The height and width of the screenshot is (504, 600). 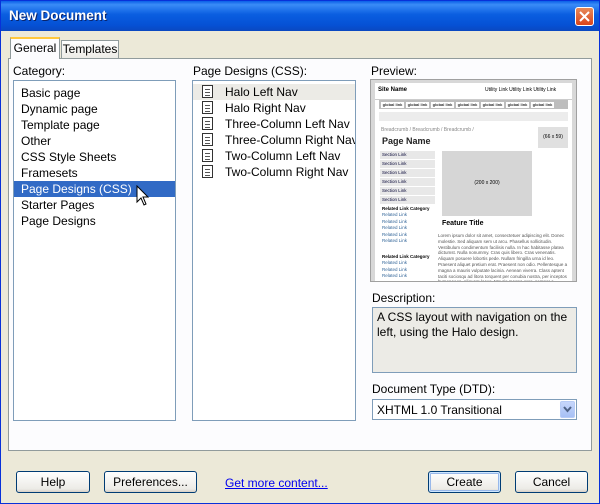 What do you see at coordinates (143, 195) in the screenshot?
I see `mouse-pointer-icon` at bounding box center [143, 195].